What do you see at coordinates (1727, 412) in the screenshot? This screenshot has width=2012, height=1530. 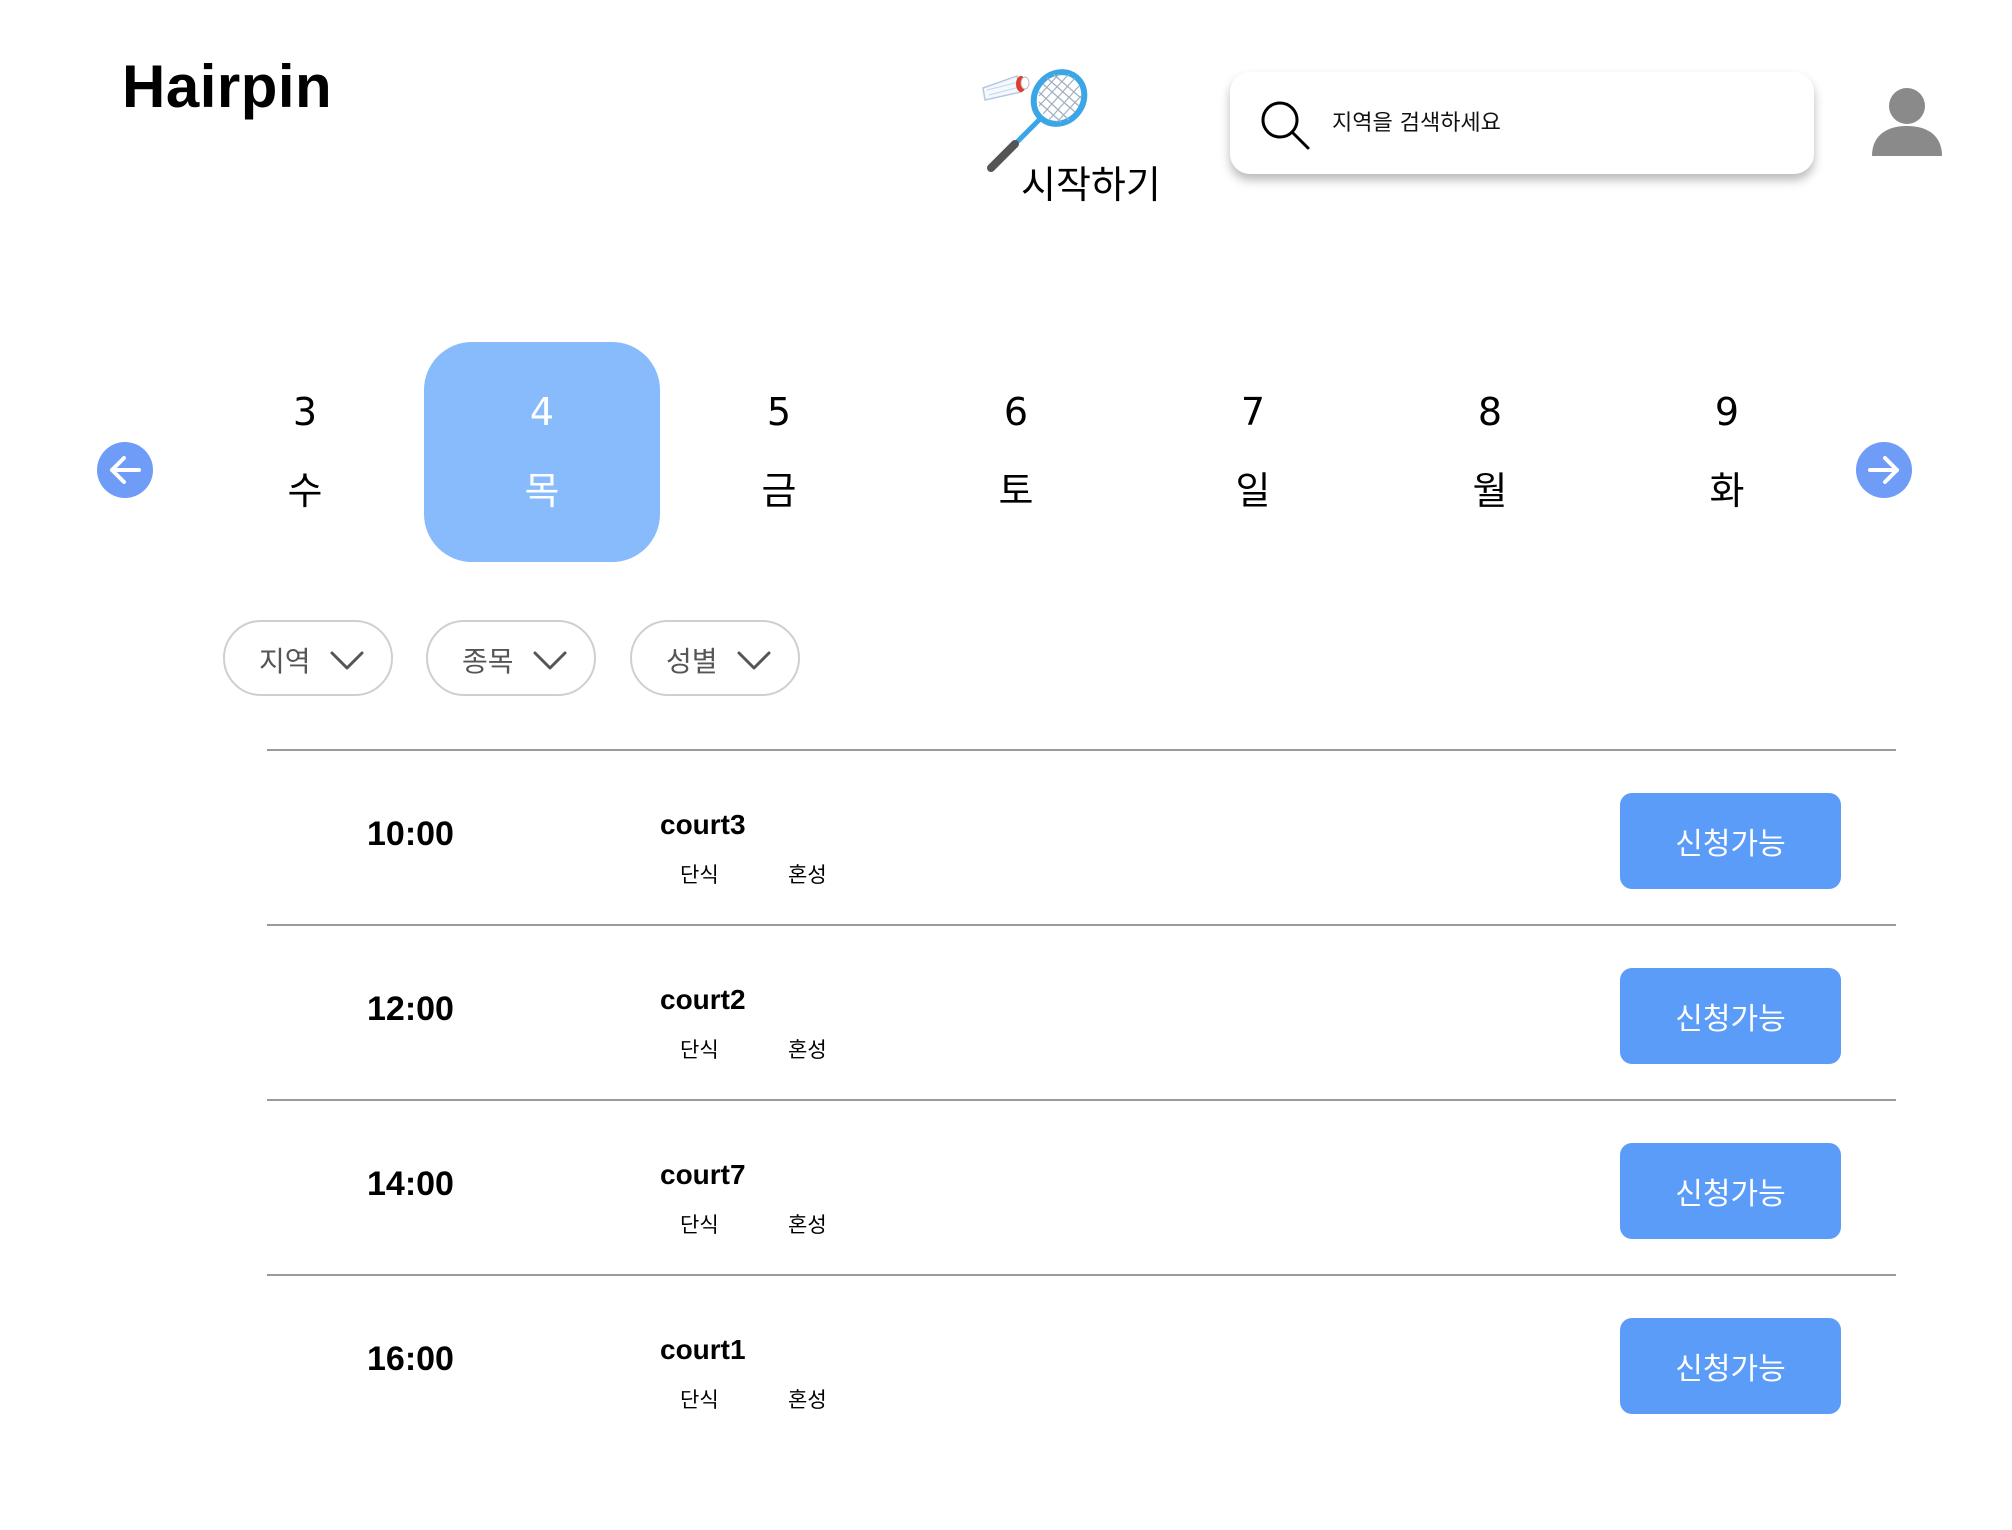 I see `date-number: 9` at bounding box center [1727, 412].